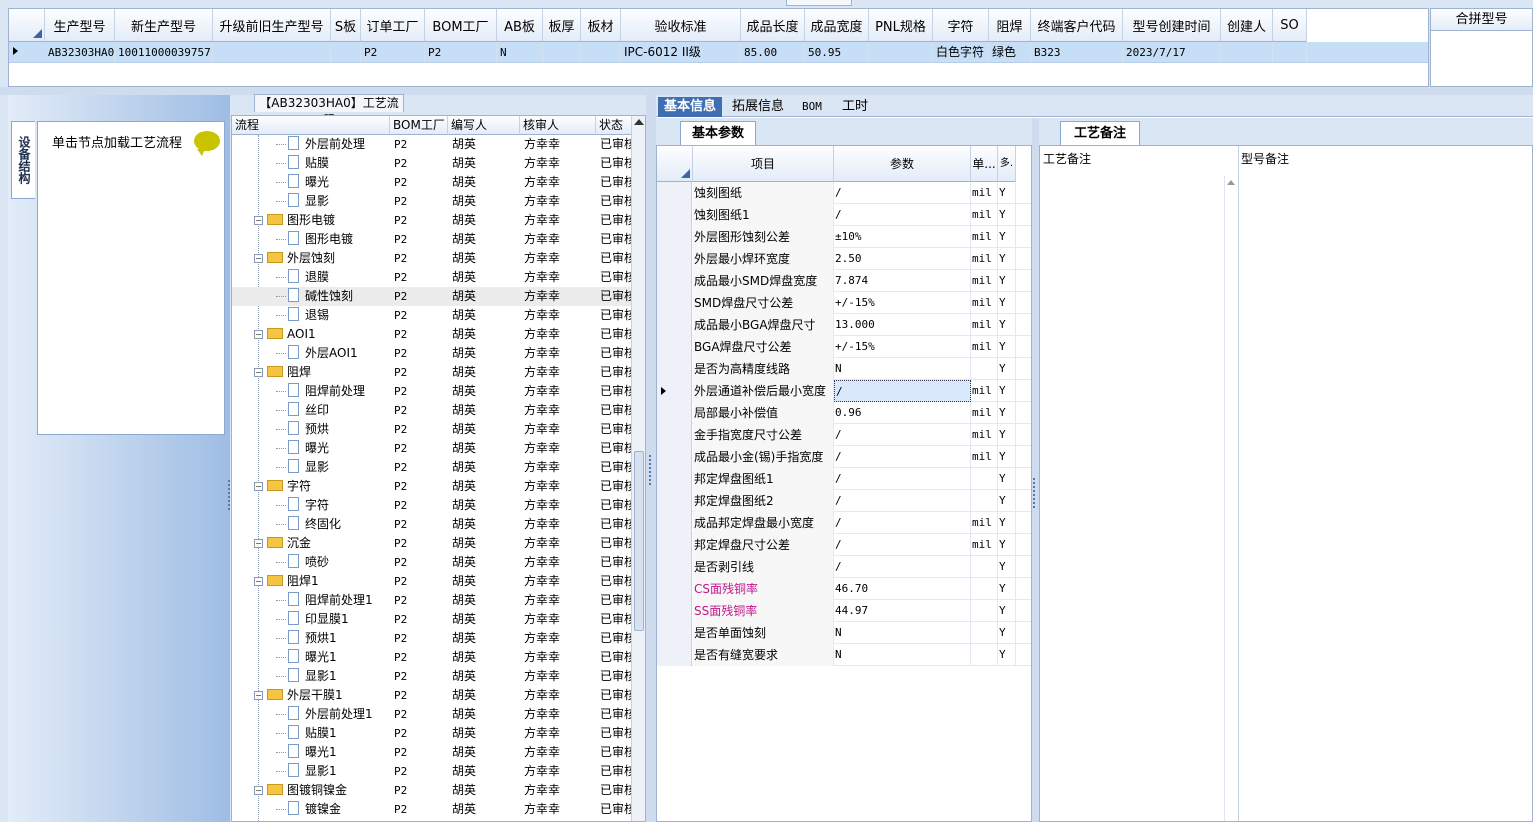 Image resolution: width=1533 pixels, height=822 pixels. What do you see at coordinates (434, 429) in the screenshot?
I see `flow-row: 预烘 P2 胡英 方幸幸 已审核` at bounding box center [434, 429].